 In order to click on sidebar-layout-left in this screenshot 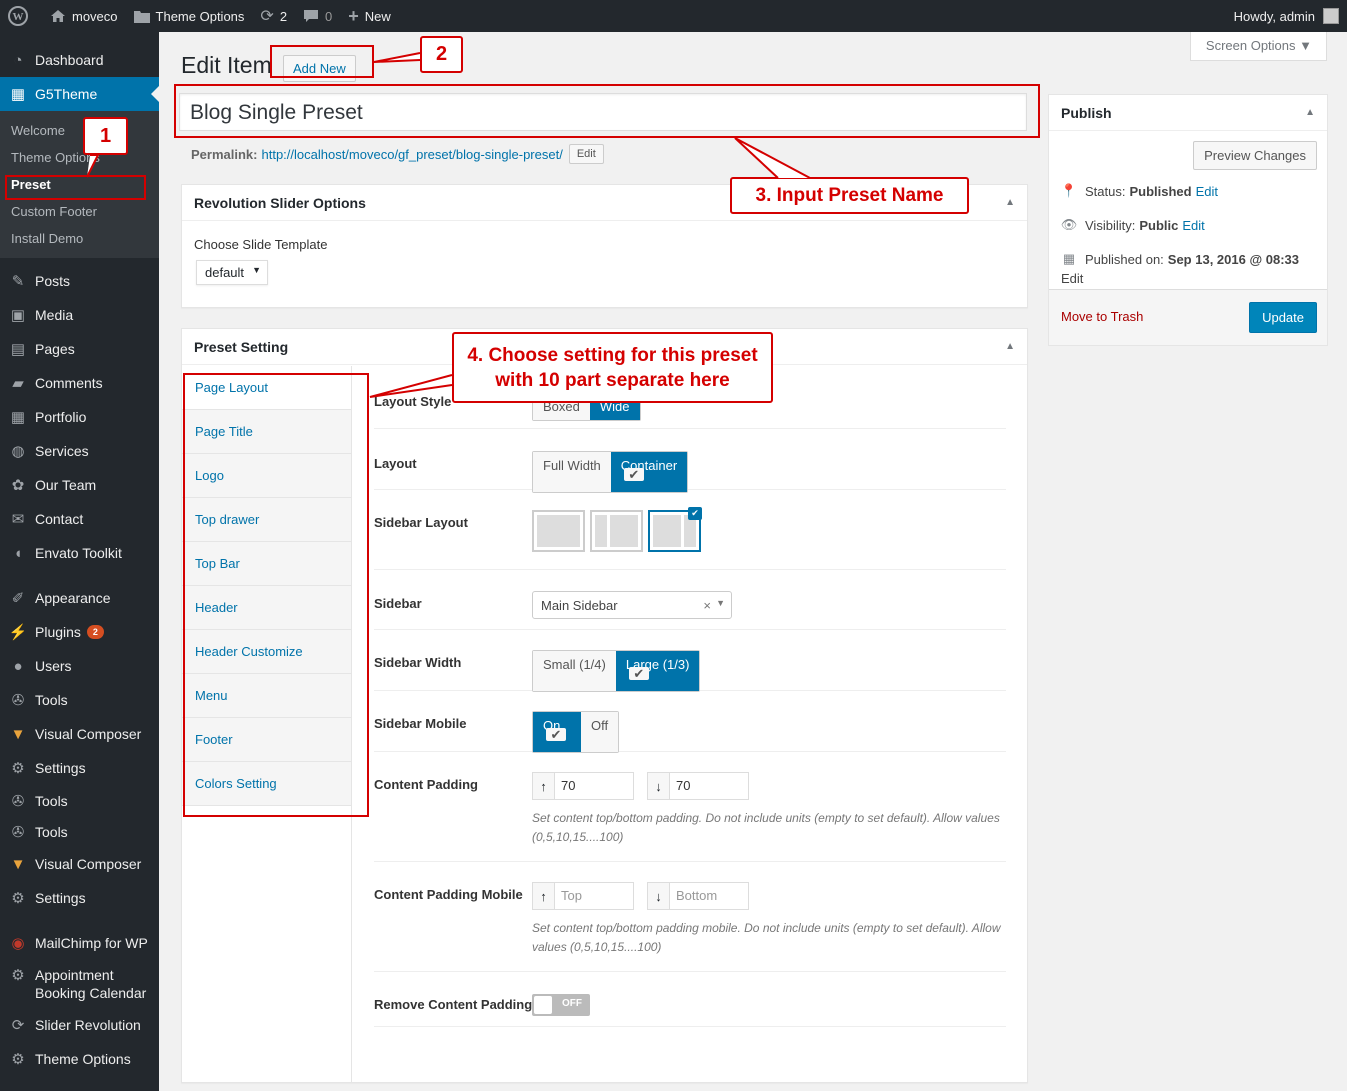, I will do `click(616, 531)`.